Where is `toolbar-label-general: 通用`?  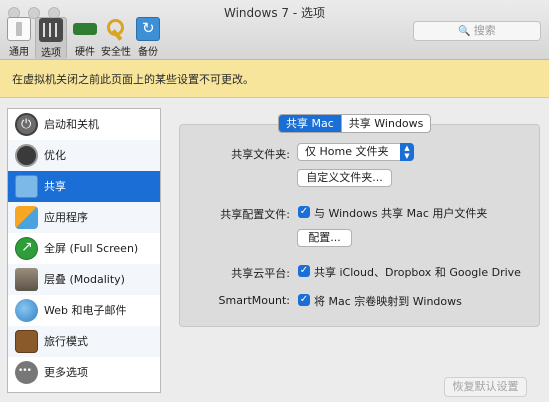 toolbar-label-general: 通用 is located at coordinates (19, 52).